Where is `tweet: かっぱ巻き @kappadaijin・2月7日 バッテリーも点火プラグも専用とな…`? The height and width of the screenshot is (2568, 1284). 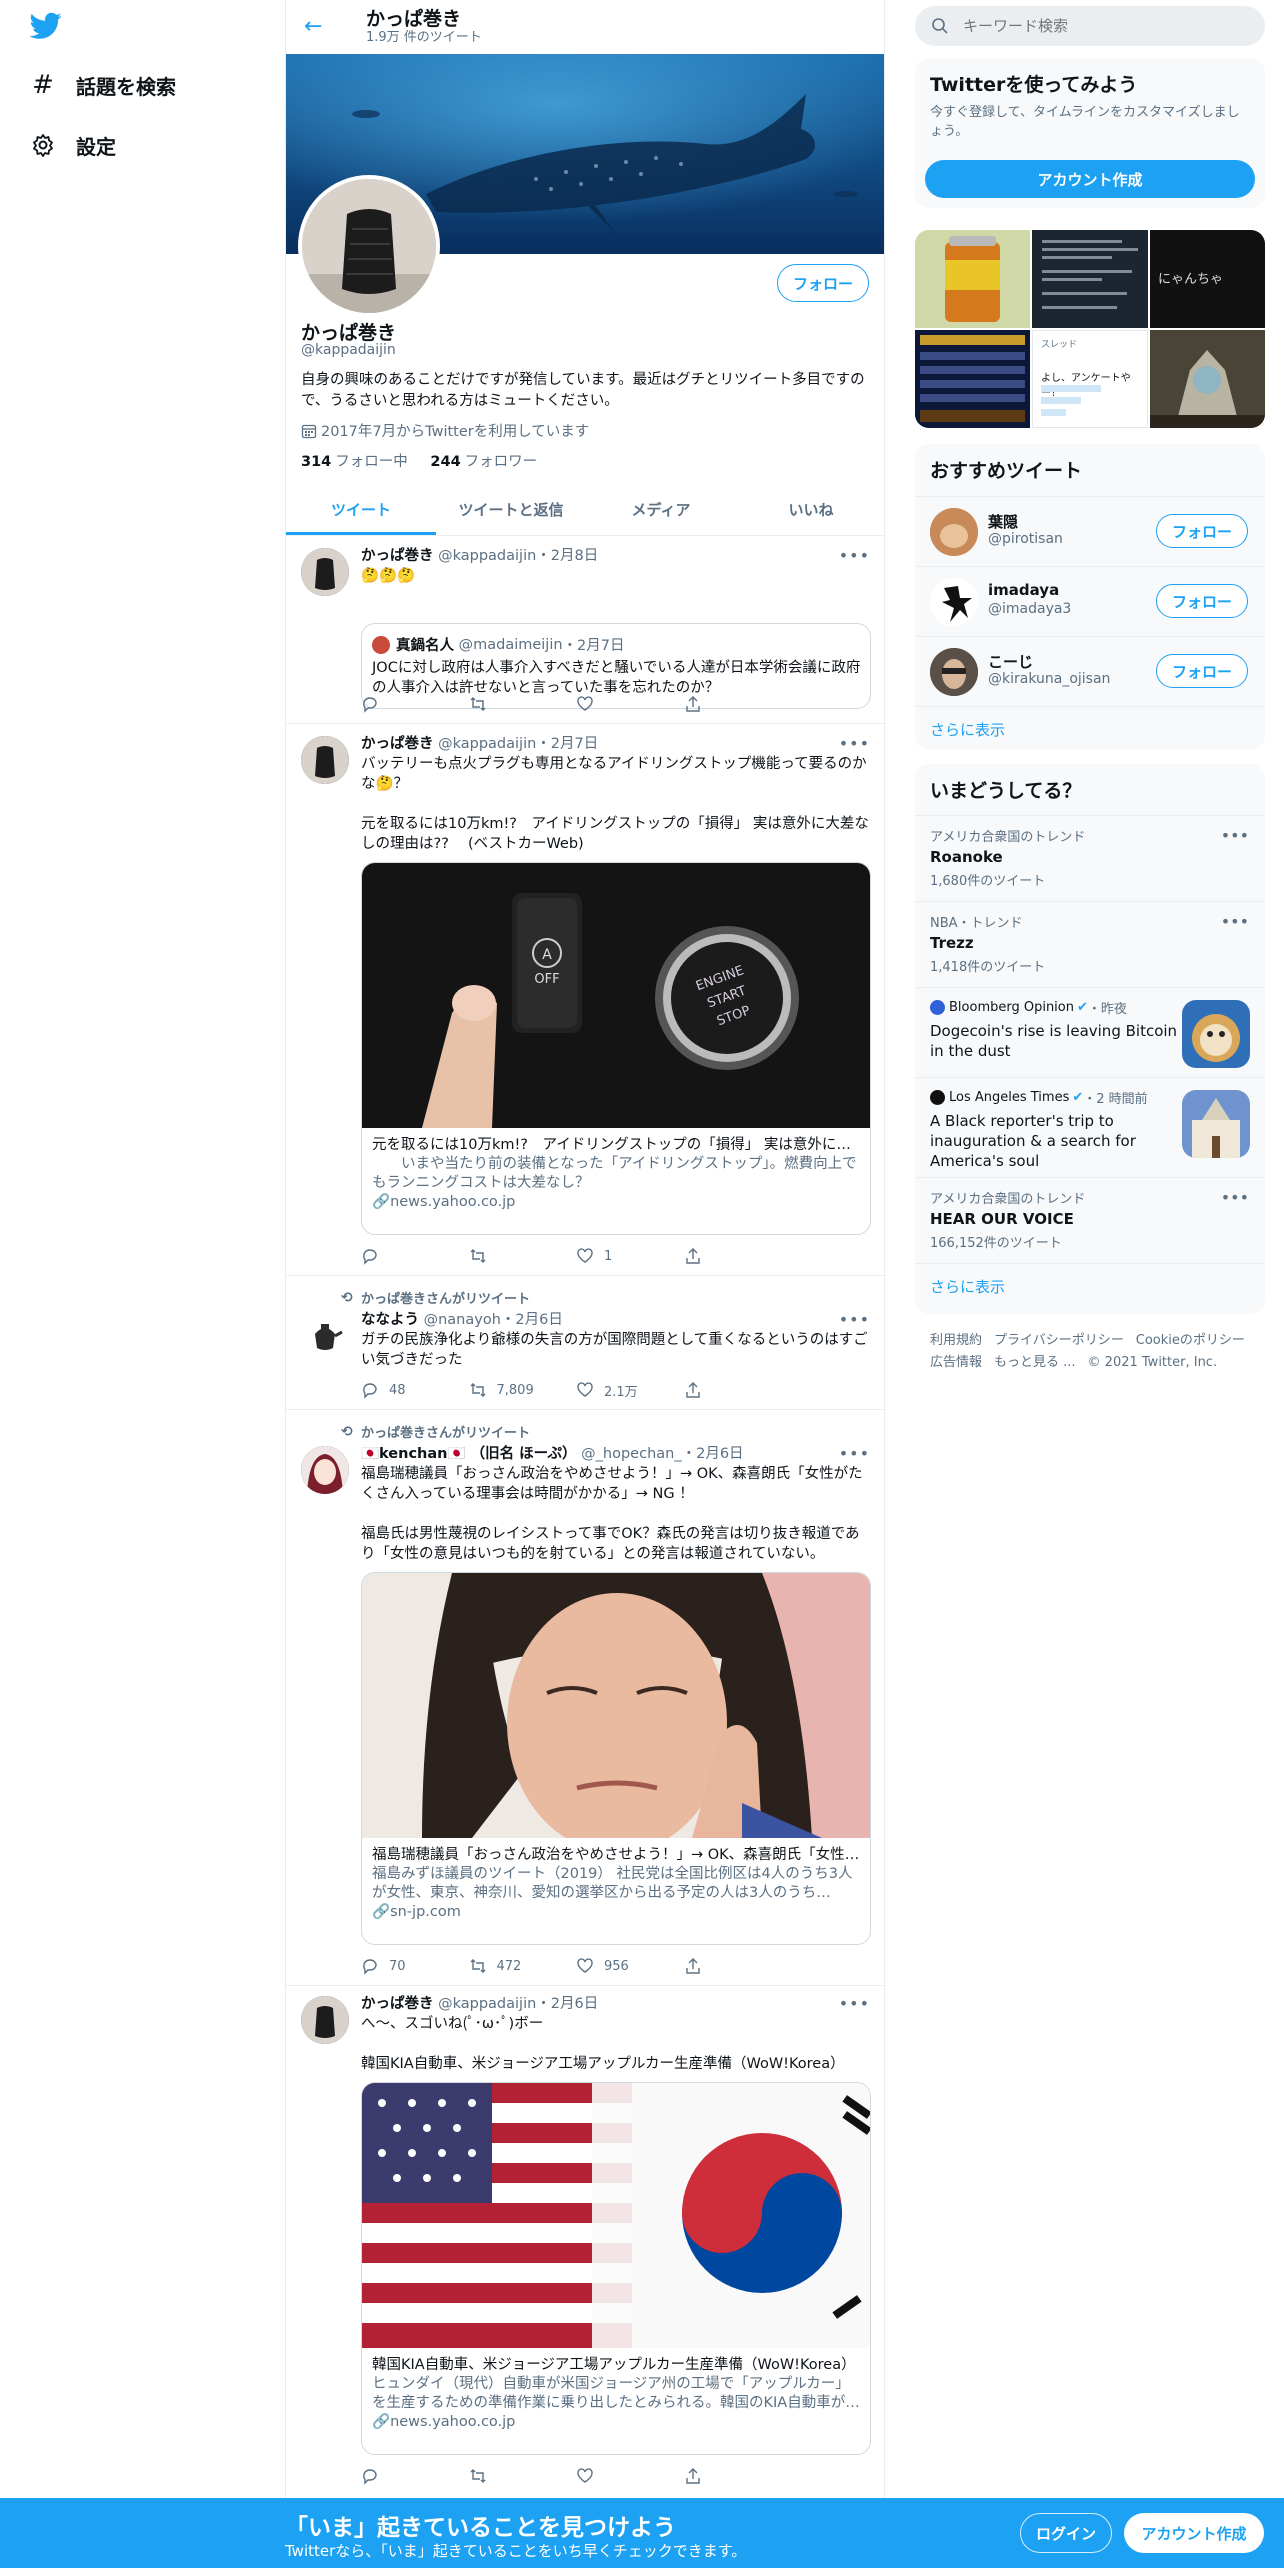 tweet: かっぱ巻き @kappadaijin・2月7日 バッテリーも点火プラグも専用とな… is located at coordinates (585, 1000).